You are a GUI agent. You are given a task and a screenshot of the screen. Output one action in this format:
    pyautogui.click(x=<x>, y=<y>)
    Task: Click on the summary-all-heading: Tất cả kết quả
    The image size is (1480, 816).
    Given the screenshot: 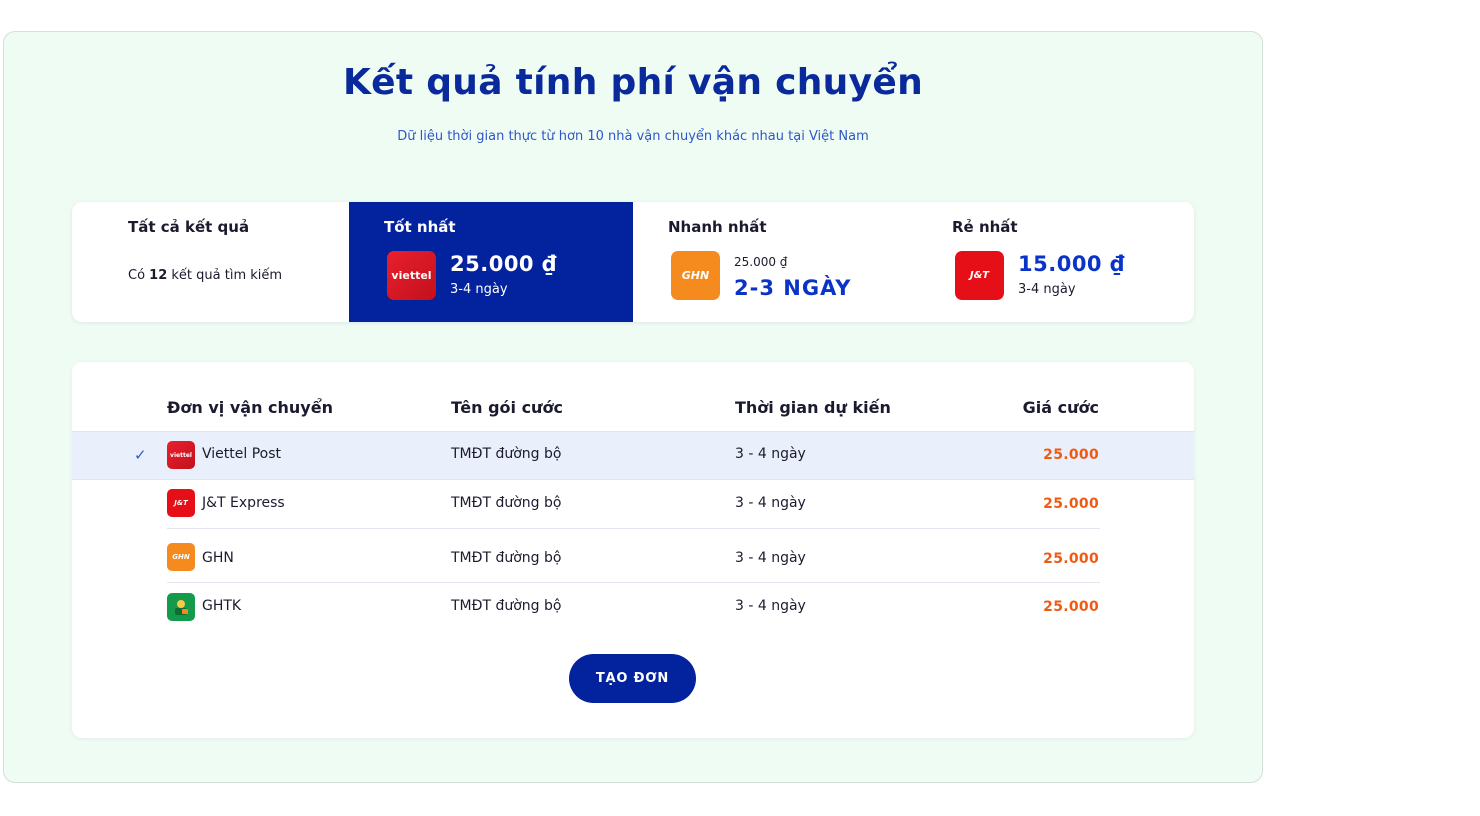 What is the action you would take?
    pyautogui.click(x=189, y=227)
    